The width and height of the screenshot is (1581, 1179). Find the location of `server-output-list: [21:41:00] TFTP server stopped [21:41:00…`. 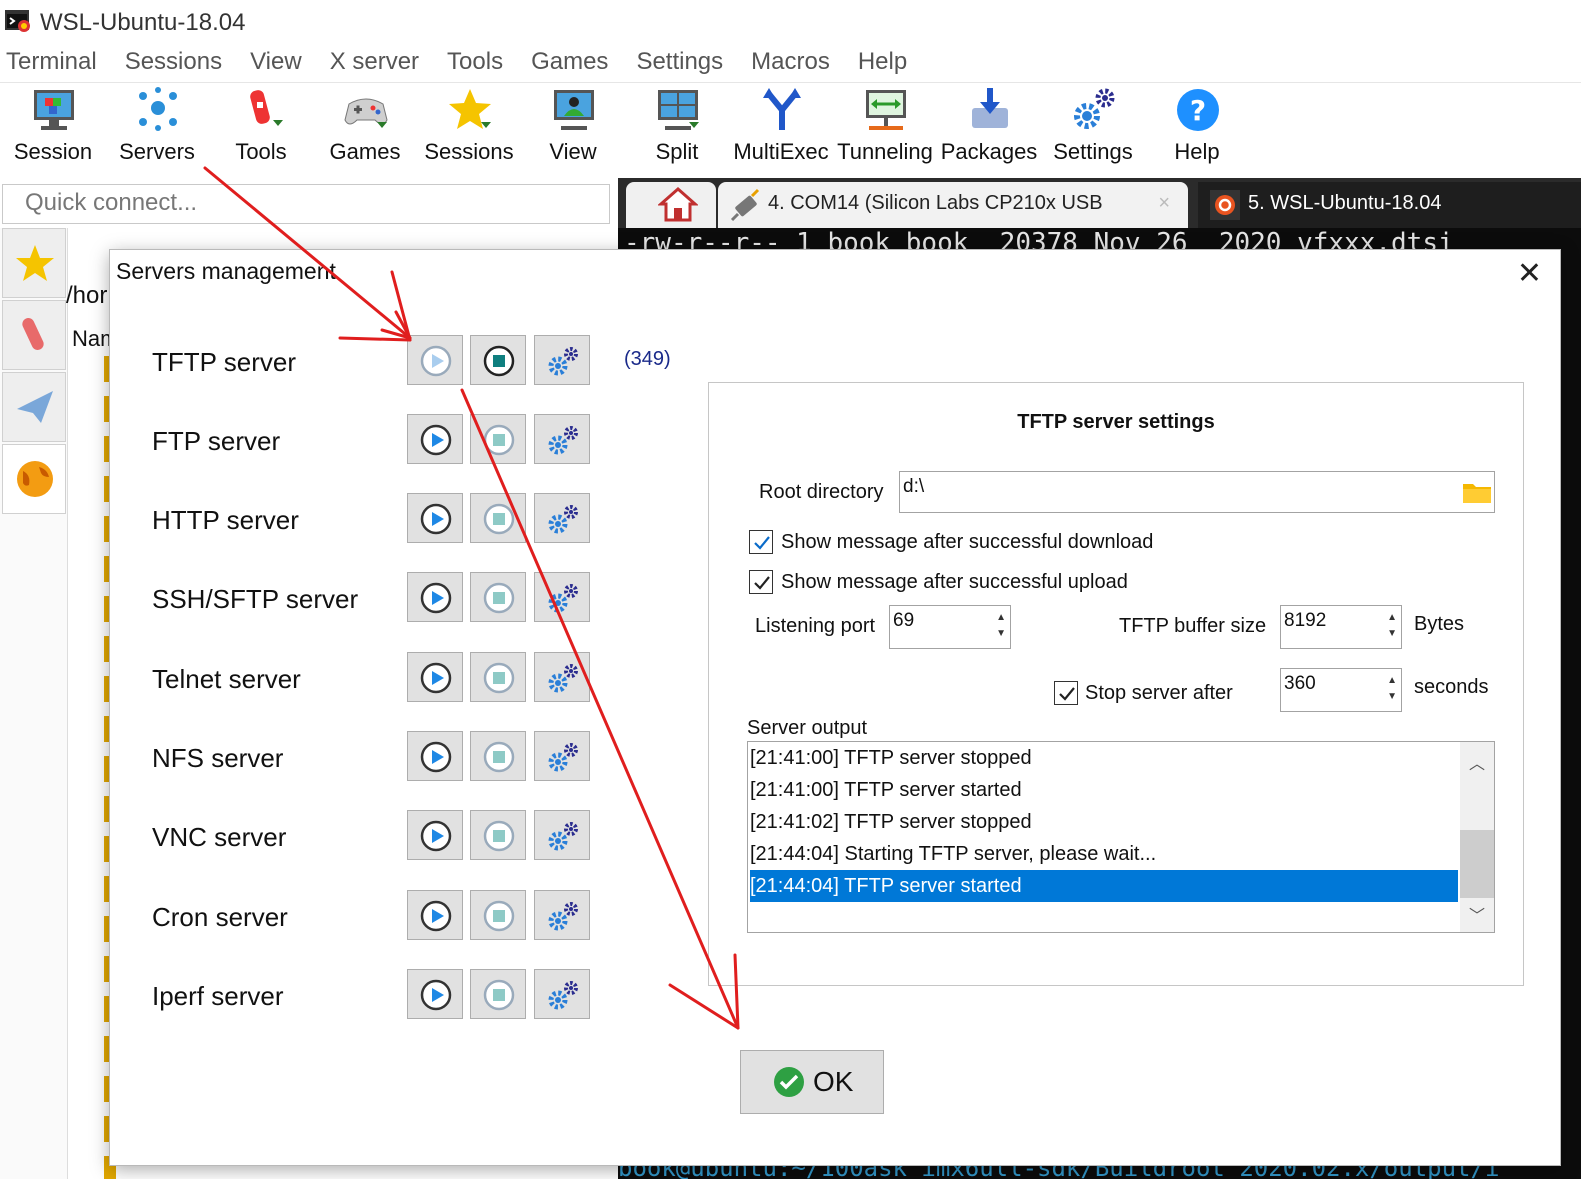

server-output-list: [21:41:00] TFTP server stopped [21:41:00… is located at coordinates (1121, 837).